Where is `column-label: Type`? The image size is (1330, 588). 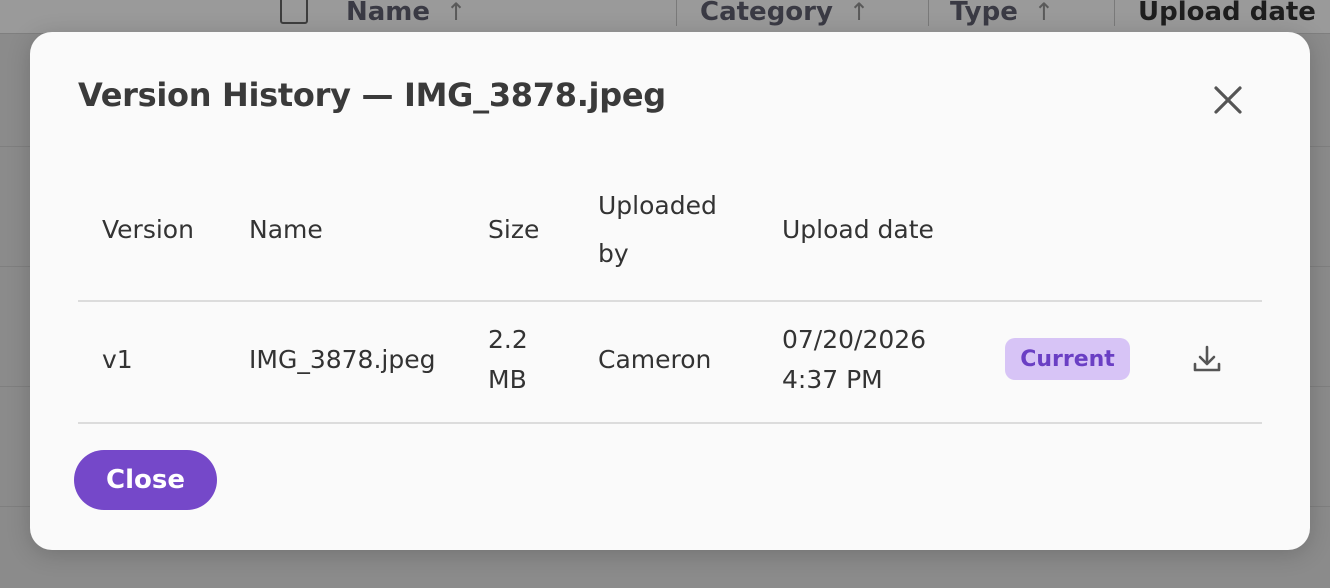 column-label: Type is located at coordinates (984, 13).